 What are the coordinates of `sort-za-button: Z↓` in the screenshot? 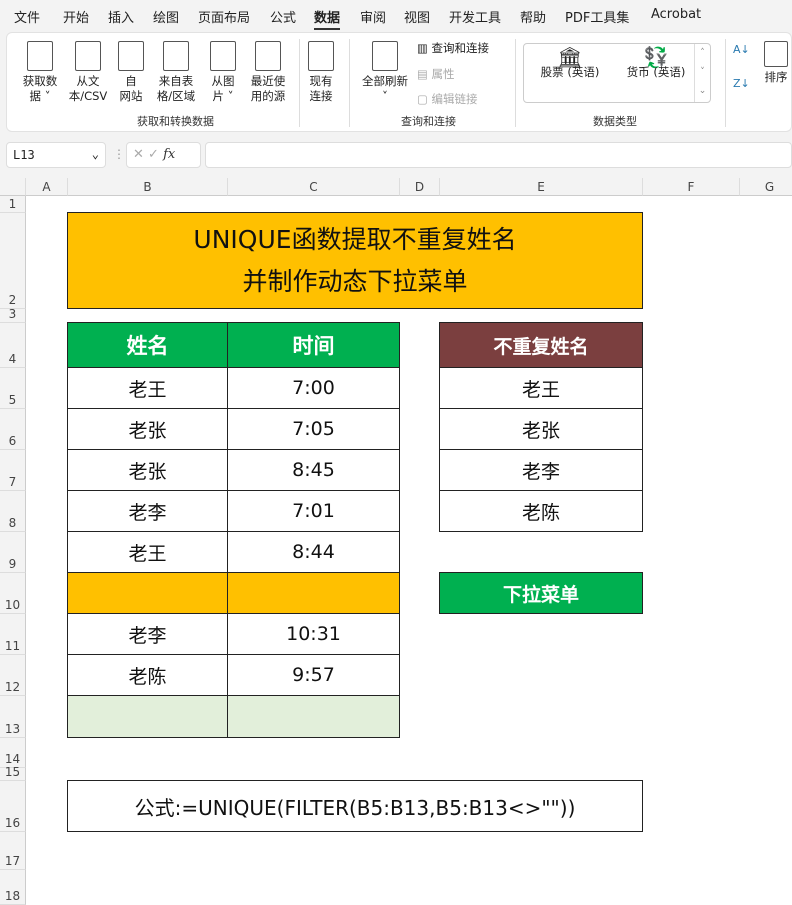 It's located at (741, 83).